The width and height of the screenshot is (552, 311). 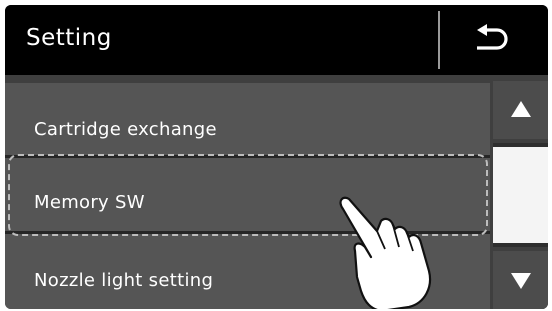 What do you see at coordinates (125, 129) in the screenshot?
I see `menu-item-label: Cartridge exchange` at bounding box center [125, 129].